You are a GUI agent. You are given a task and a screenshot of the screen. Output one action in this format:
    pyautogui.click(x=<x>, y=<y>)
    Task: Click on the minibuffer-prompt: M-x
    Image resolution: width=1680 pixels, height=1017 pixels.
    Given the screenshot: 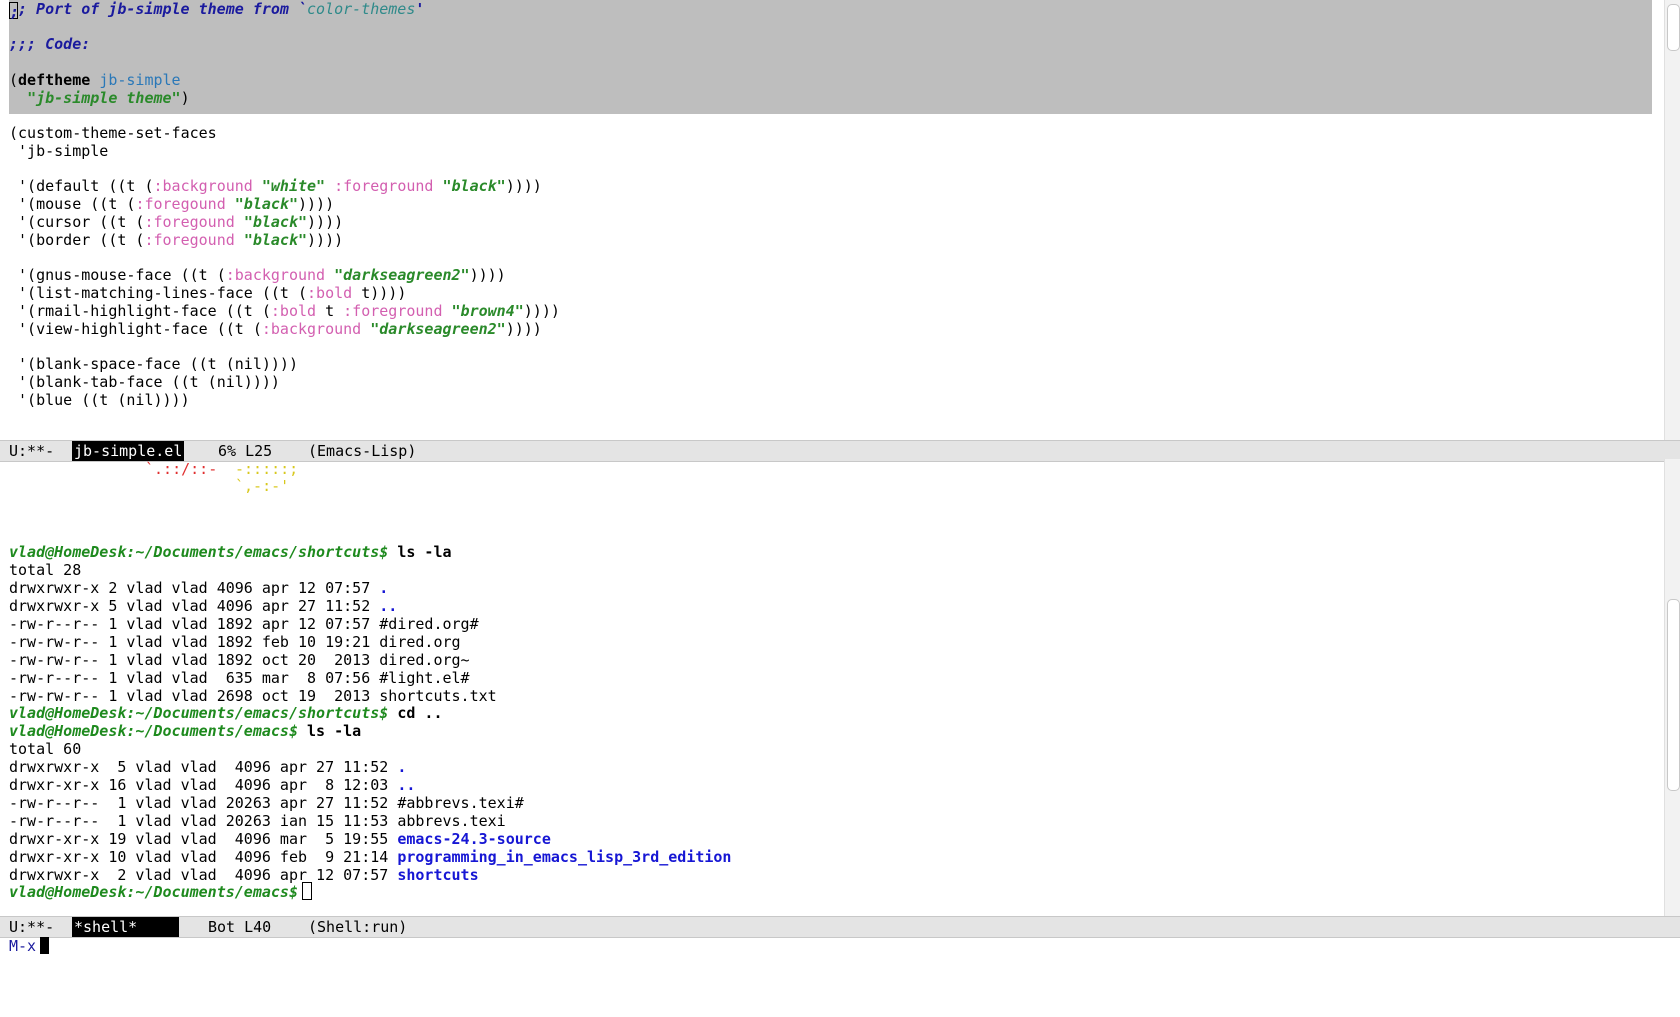 What is the action you would take?
    pyautogui.click(x=23, y=946)
    